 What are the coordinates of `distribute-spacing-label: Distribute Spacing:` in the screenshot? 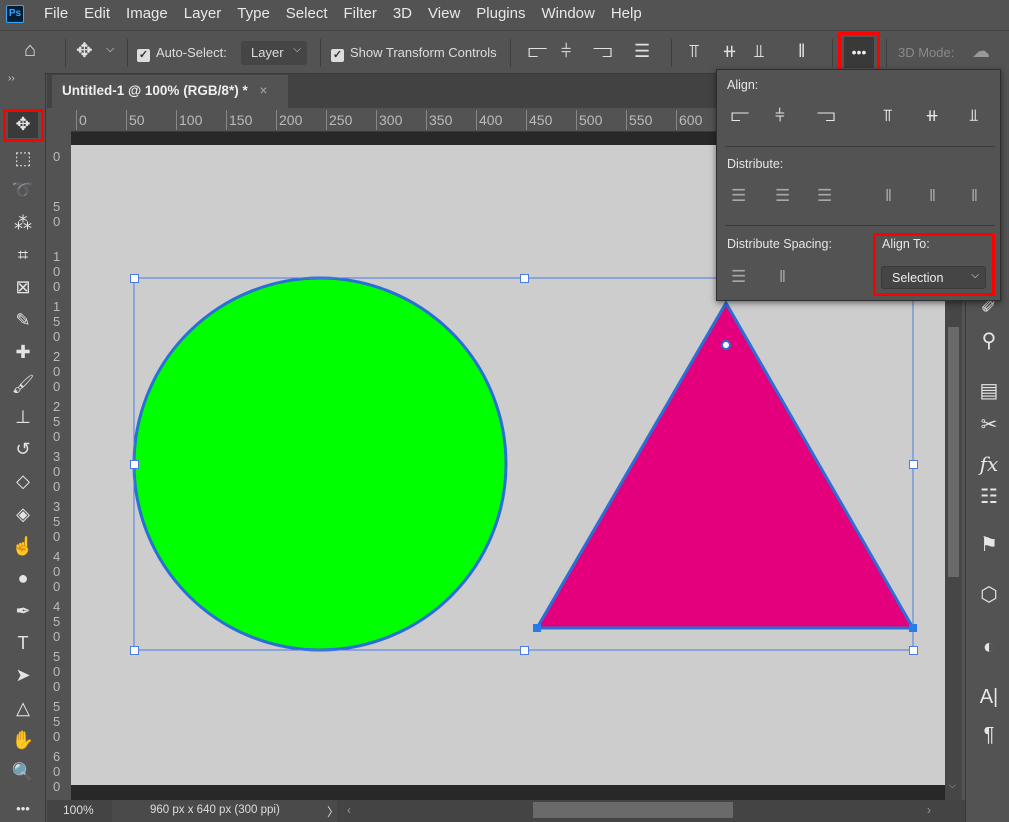 It's located at (779, 244).